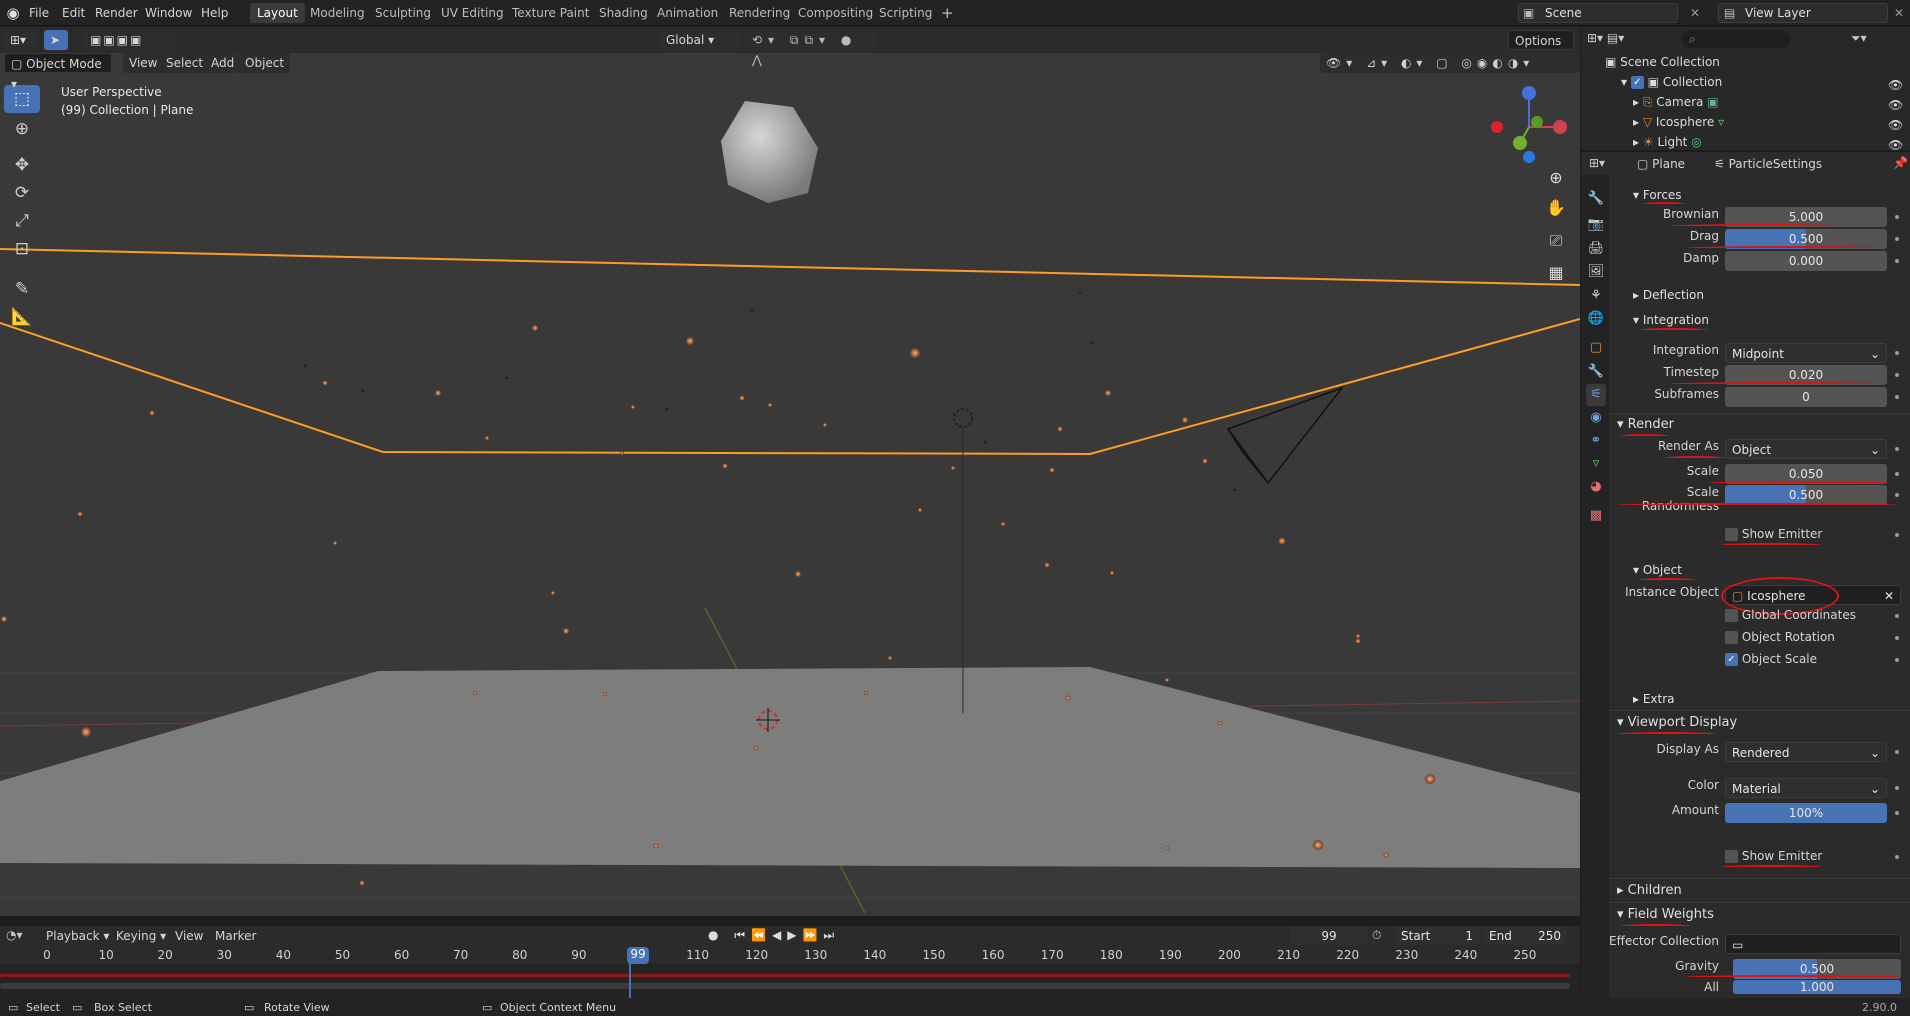 The image size is (1910, 1016). What do you see at coordinates (1790, 615) in the screenshot?
I see `global-coordinates-checkbox: Global Coordinates` at bounding box center [1790, 615].